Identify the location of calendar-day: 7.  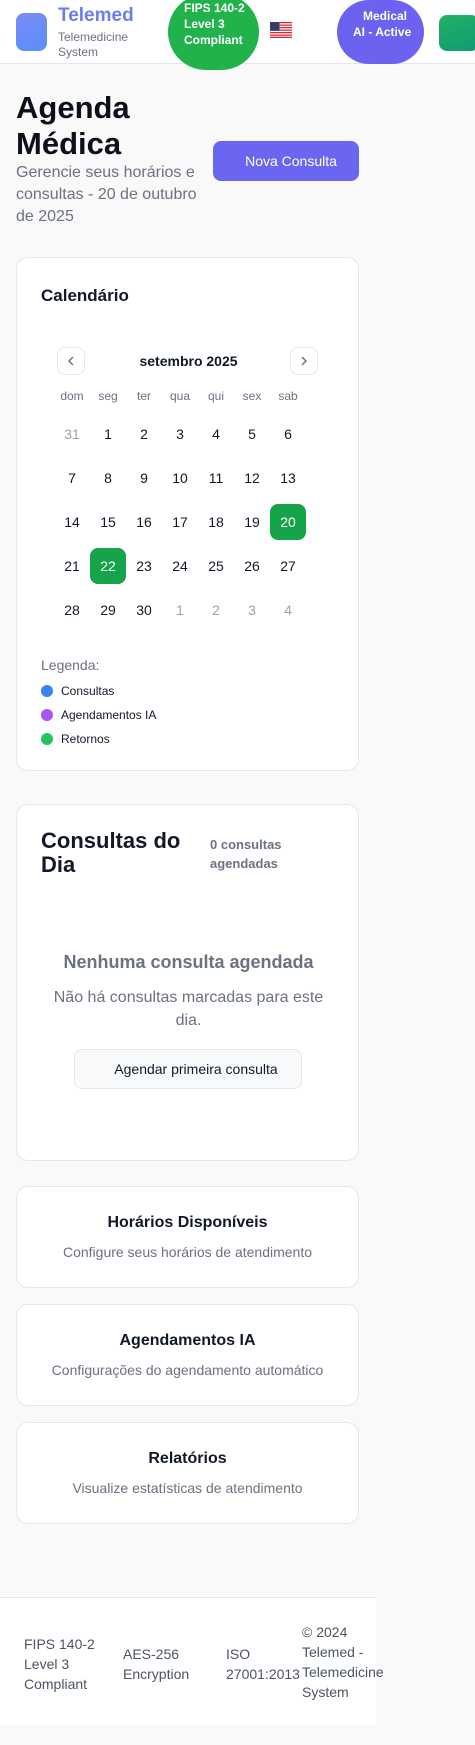
(72, 478).